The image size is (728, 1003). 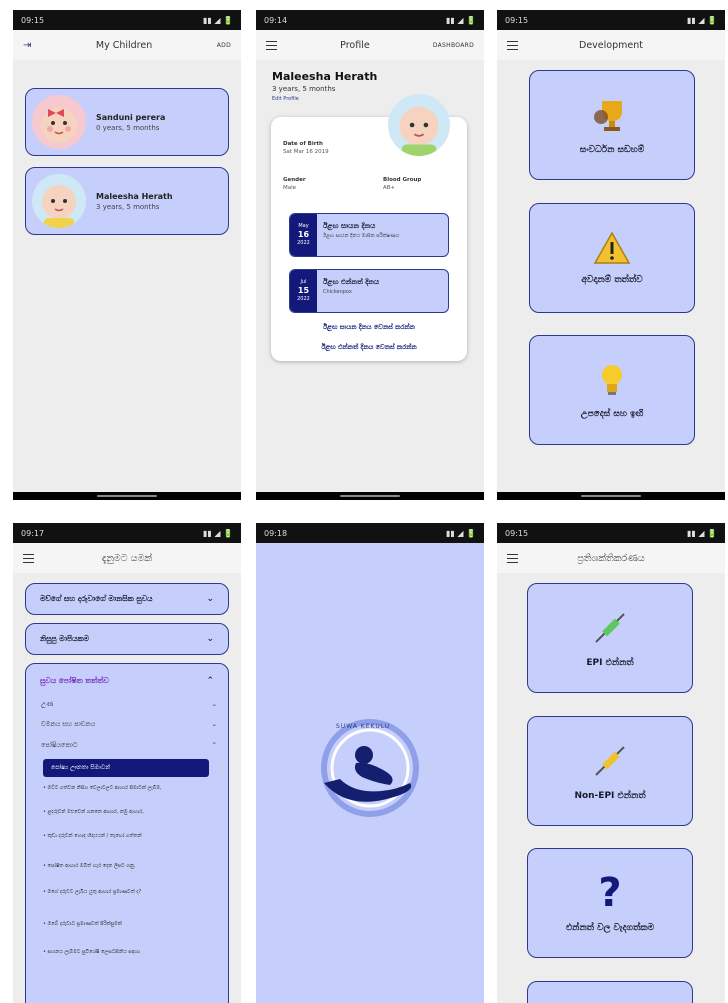 I want to click on child-name: Sanduni perera, so click(x=131, y=117).